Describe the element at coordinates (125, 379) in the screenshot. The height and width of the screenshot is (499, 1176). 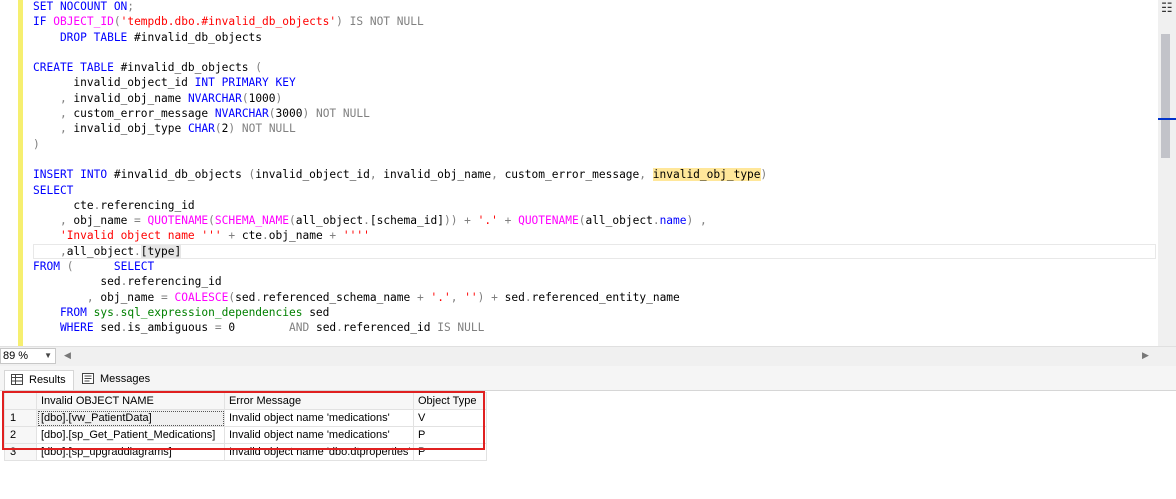
I see `tab-messages-label: Messages` at that location.